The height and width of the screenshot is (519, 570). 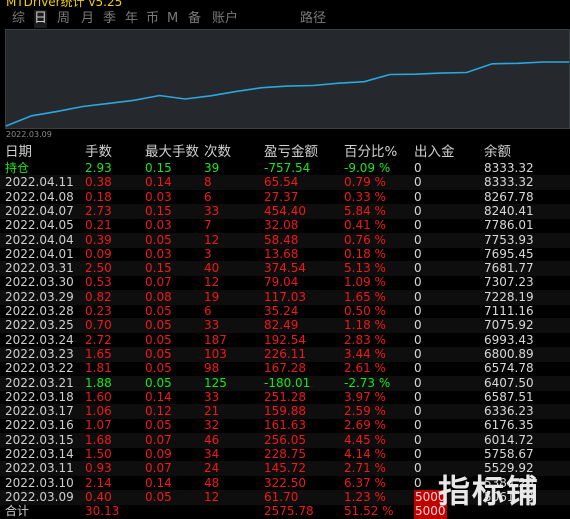 I want to click on cell-count: 32, so click(x=212, y=425).